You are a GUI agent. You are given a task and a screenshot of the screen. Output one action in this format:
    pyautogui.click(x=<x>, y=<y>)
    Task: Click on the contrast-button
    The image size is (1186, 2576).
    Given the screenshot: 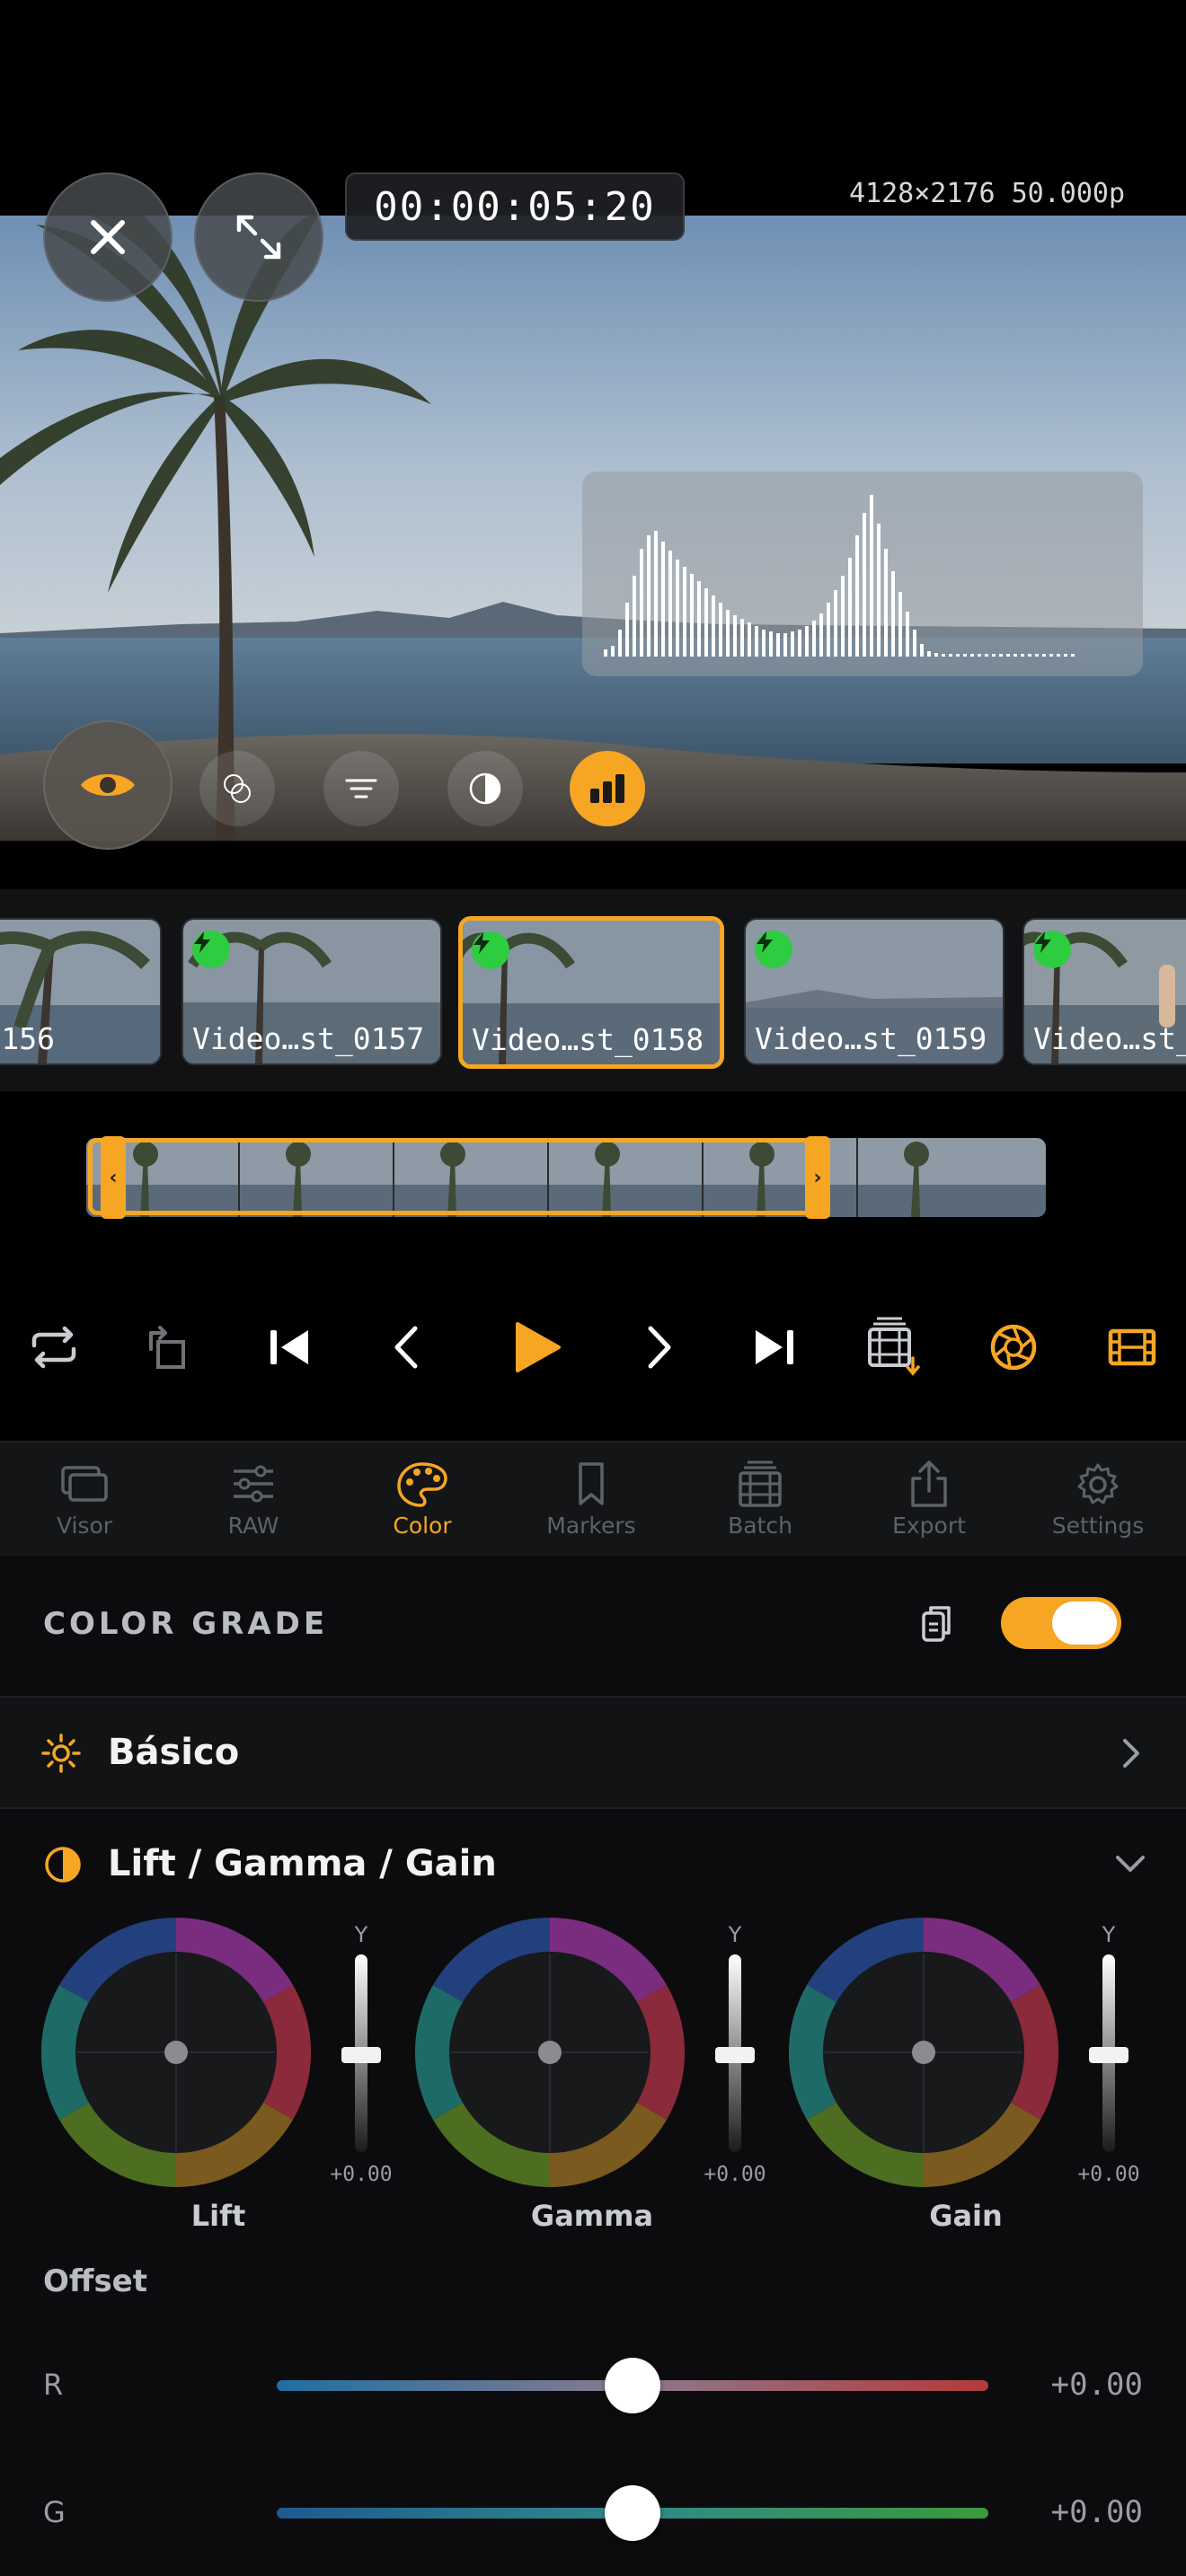 What is the action you would take?
    pyautogui.click(x=485, y=788)
    